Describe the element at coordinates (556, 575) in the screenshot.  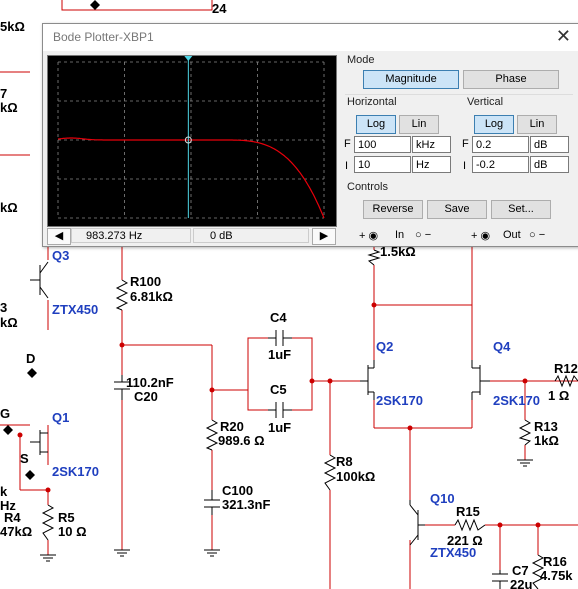
I see `r16-value: 4.75k` at that location.